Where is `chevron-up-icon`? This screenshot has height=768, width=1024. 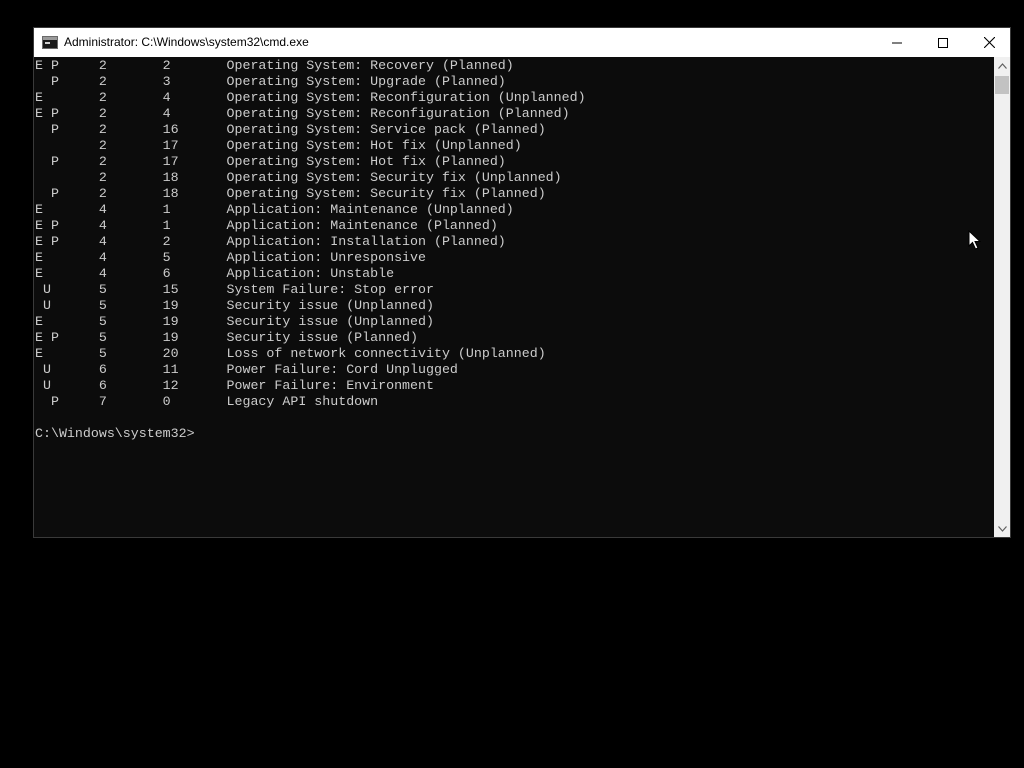 chevron-up-icon is located at coordinates (1002, 65).